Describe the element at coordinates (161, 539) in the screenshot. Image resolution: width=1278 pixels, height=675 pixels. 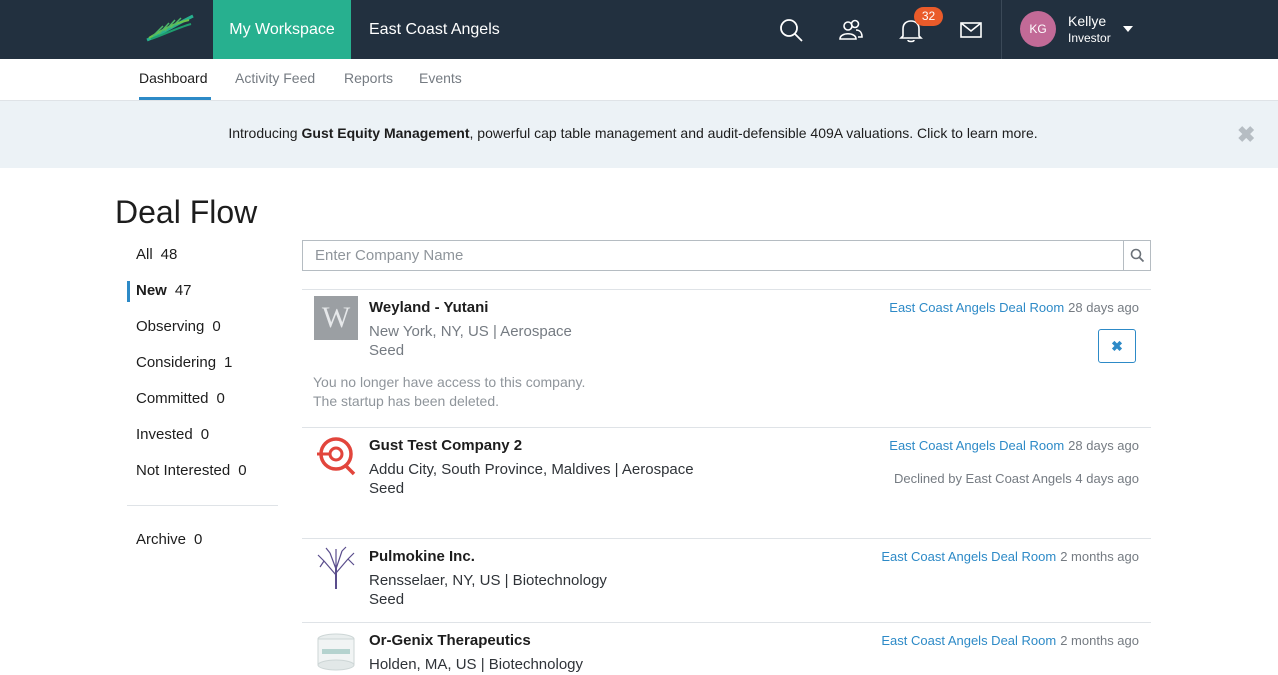
I see `filter-label: Archive` at that location.